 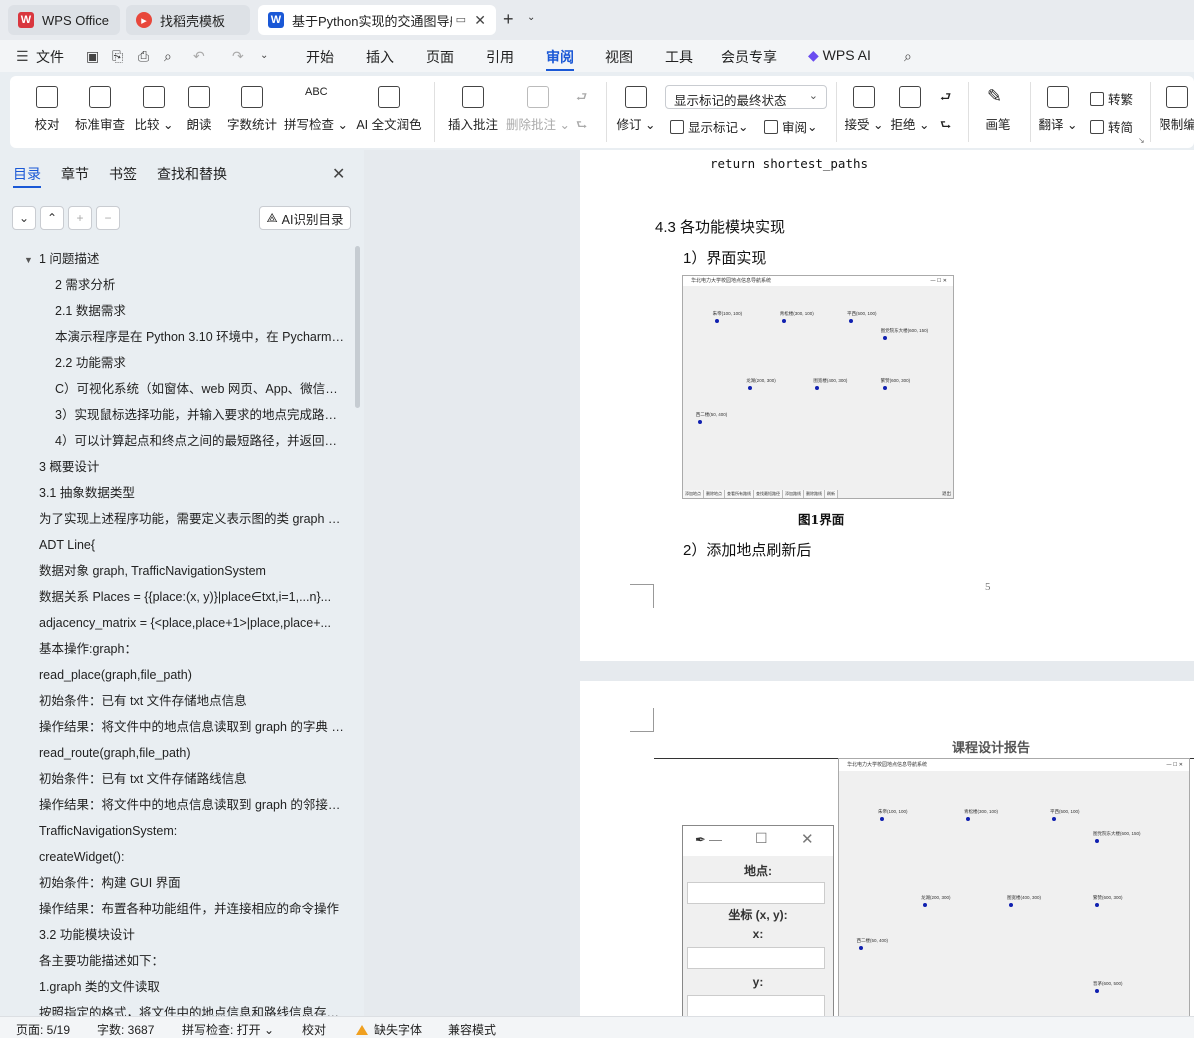 I want to click on to-simplified-button: 转简, so click(x=1111, y=126).